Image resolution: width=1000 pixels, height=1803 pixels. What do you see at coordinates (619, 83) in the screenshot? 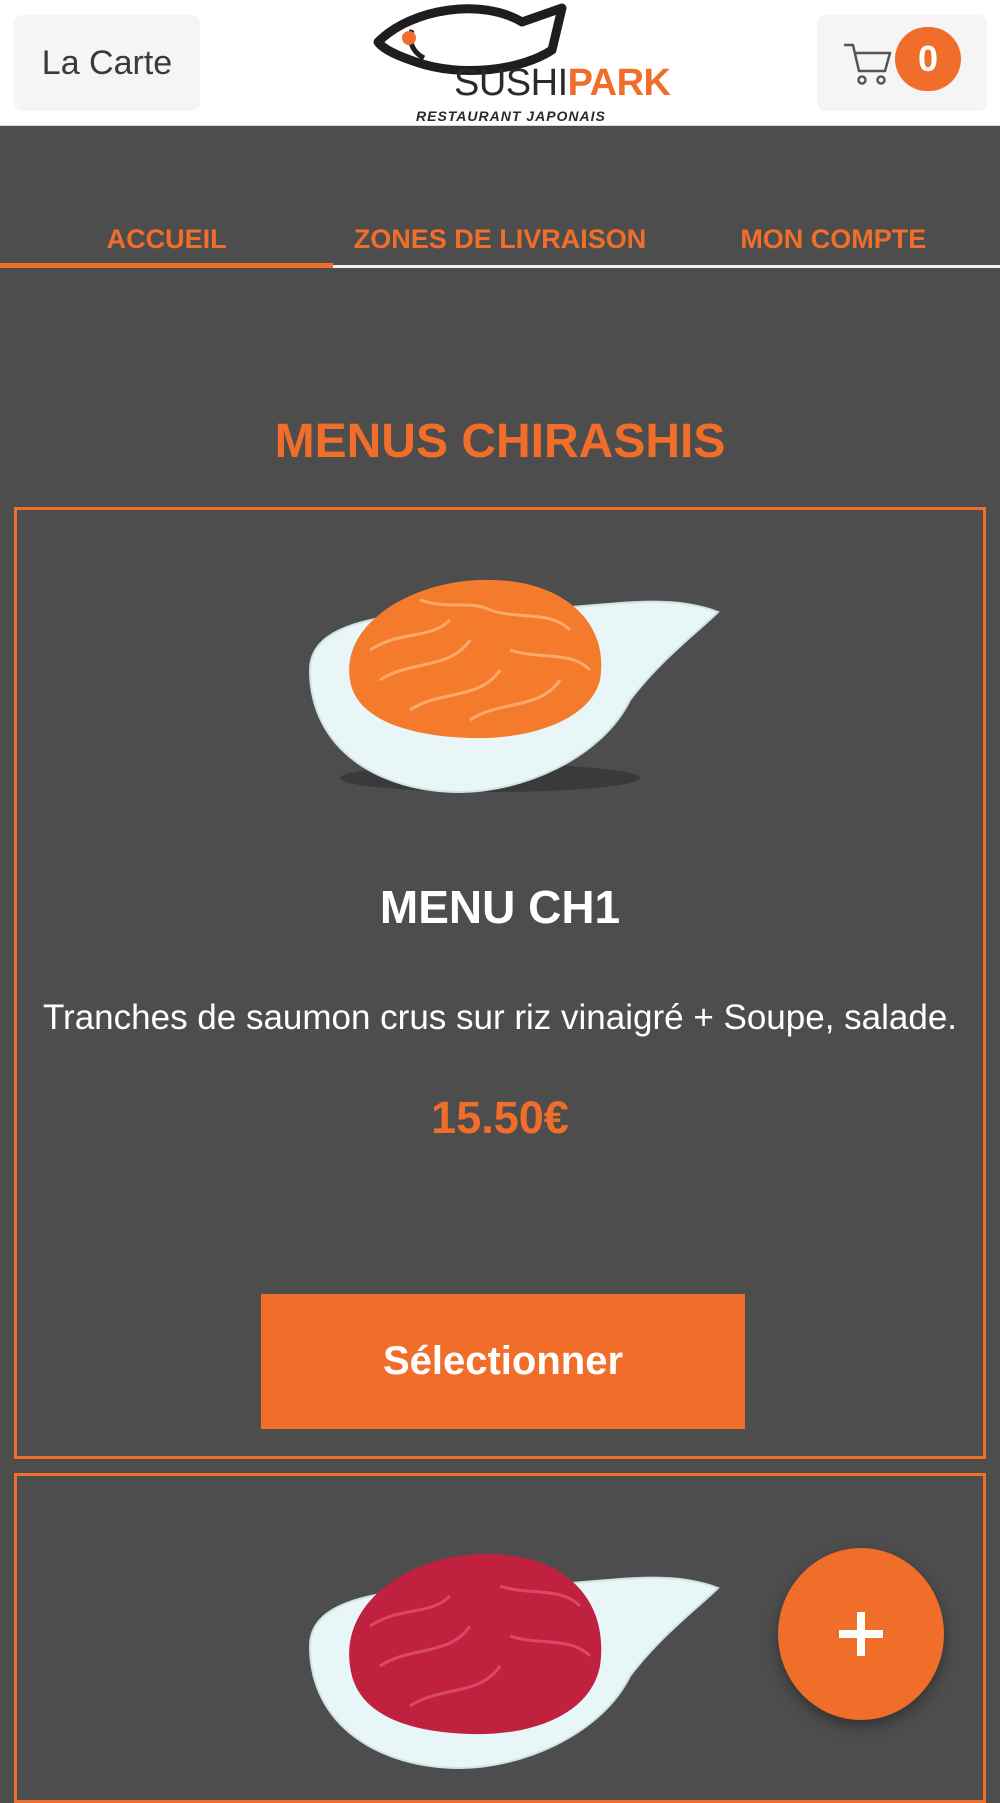
I see `logo-word-park: PARK` at bounding box center [619, 83].